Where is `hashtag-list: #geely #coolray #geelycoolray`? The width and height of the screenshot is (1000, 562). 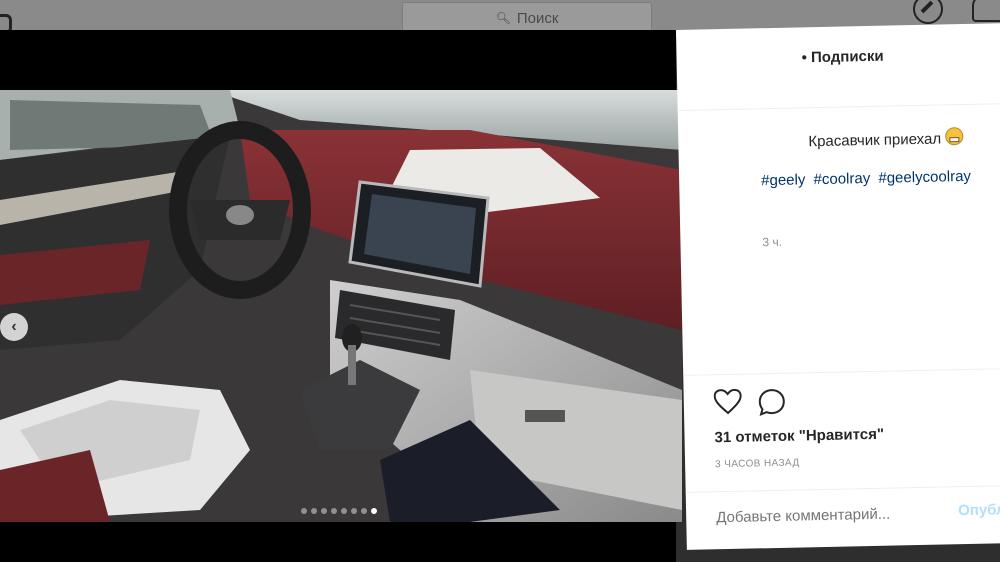
hashtag-list: #geely #coolray #geelycoolray is located at coordinates (868, 178).